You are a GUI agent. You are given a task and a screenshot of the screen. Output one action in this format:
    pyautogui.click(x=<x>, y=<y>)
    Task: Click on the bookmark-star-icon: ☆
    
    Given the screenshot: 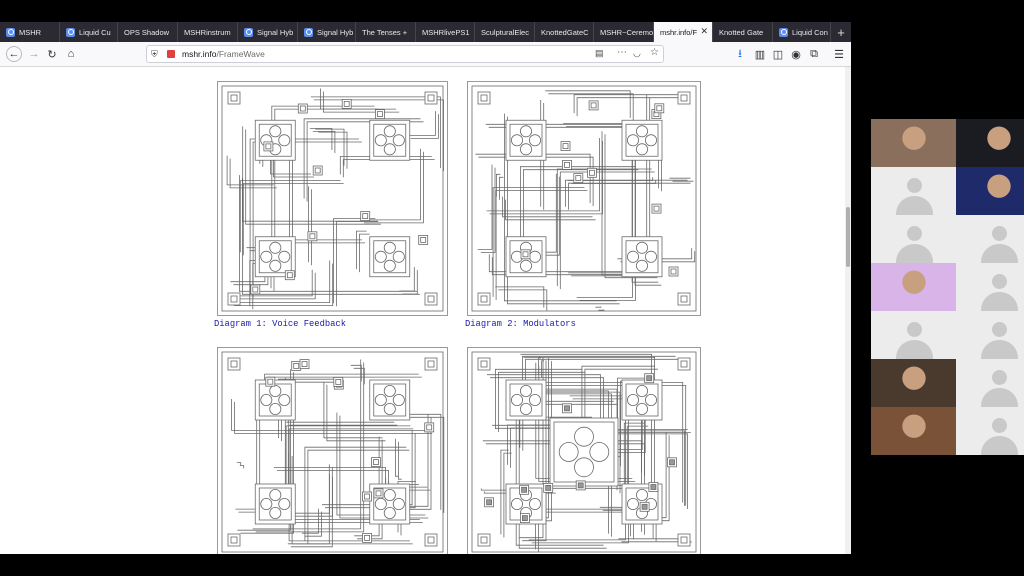 What is the action you would take?
    pyautogui.click(x=654, y=52)
    